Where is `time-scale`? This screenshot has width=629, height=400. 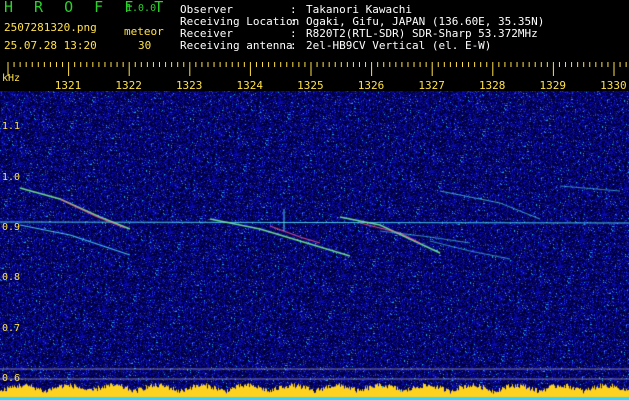
time-scale is located at coordinates (317, 69).